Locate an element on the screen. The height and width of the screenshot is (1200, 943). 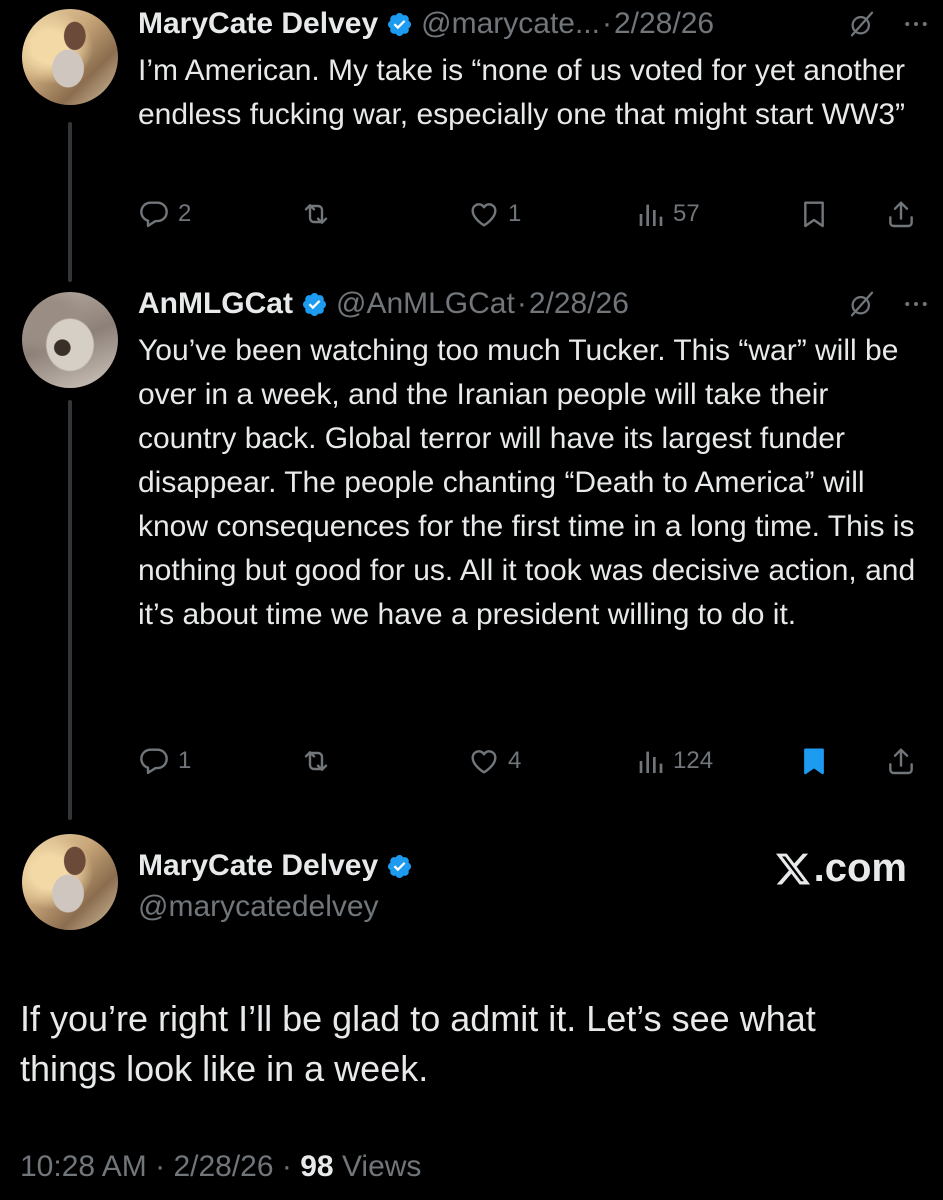
main-tweet-header: MaryCate Delvey @marycatedelvey is located at coordinates (279, 885).